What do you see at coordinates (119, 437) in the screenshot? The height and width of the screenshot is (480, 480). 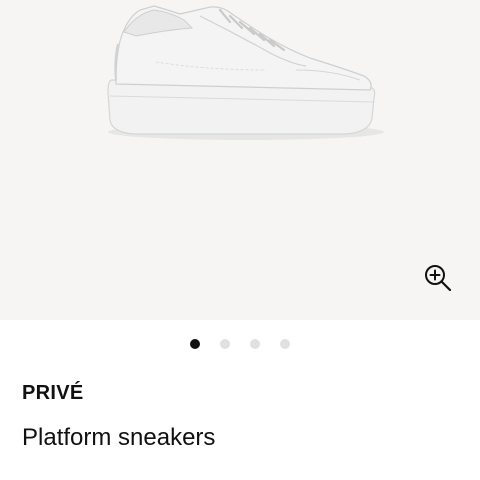 I see `product-name: Platform sneakers` at bounding box center [119, 437].